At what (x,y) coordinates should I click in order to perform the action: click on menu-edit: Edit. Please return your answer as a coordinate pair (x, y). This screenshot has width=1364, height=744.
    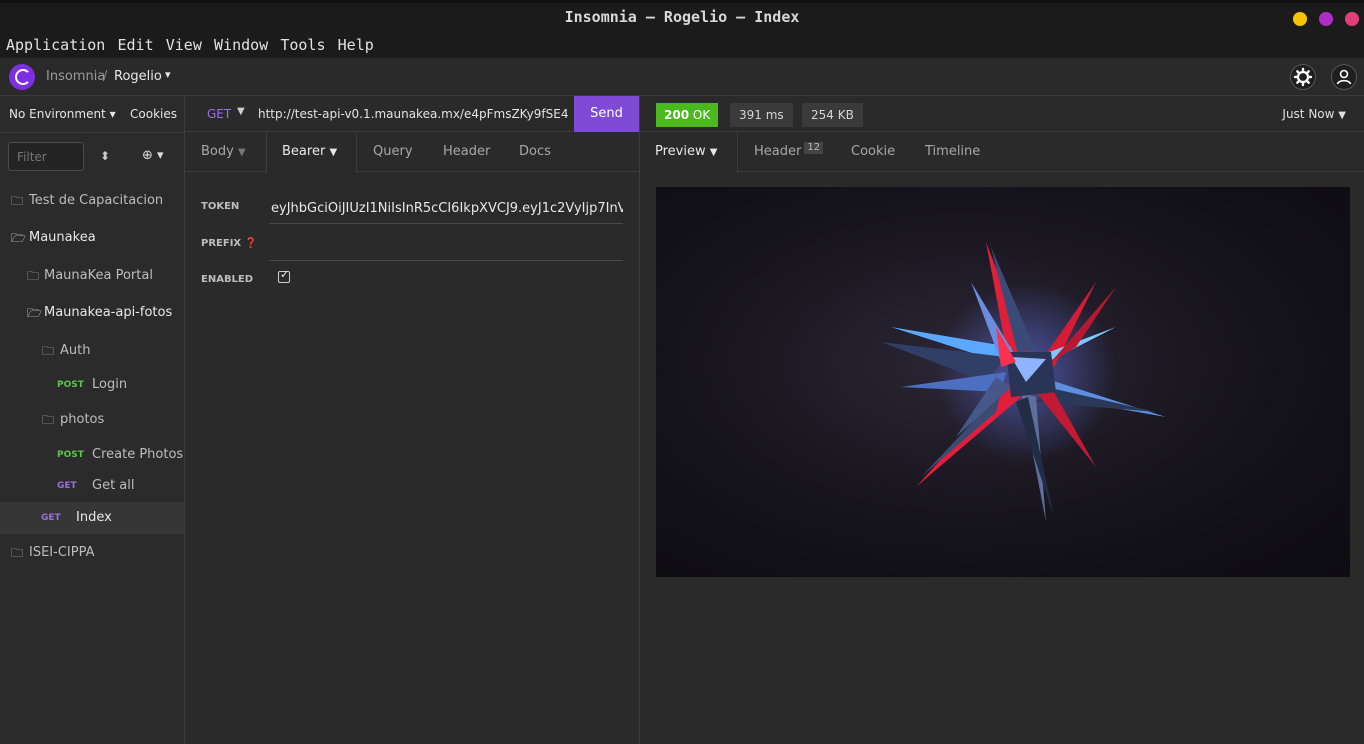
    Looking at the image, I should click on (135, 45).